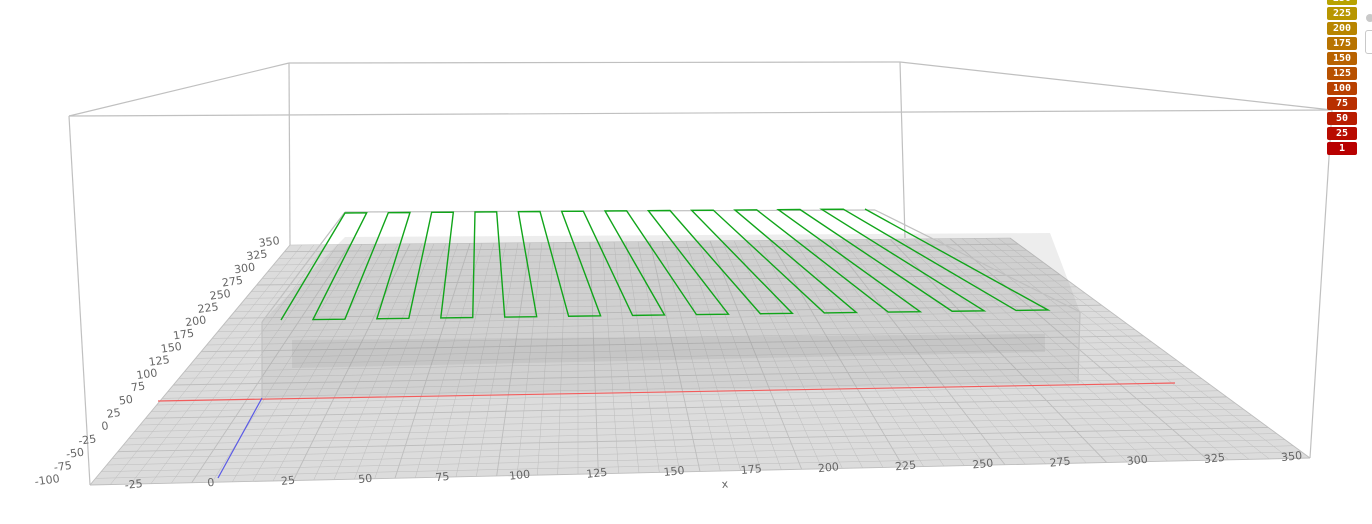  Describe the element at coordinates (1342, 13) in the screenshot. I see `legend-item: 225` at that location.